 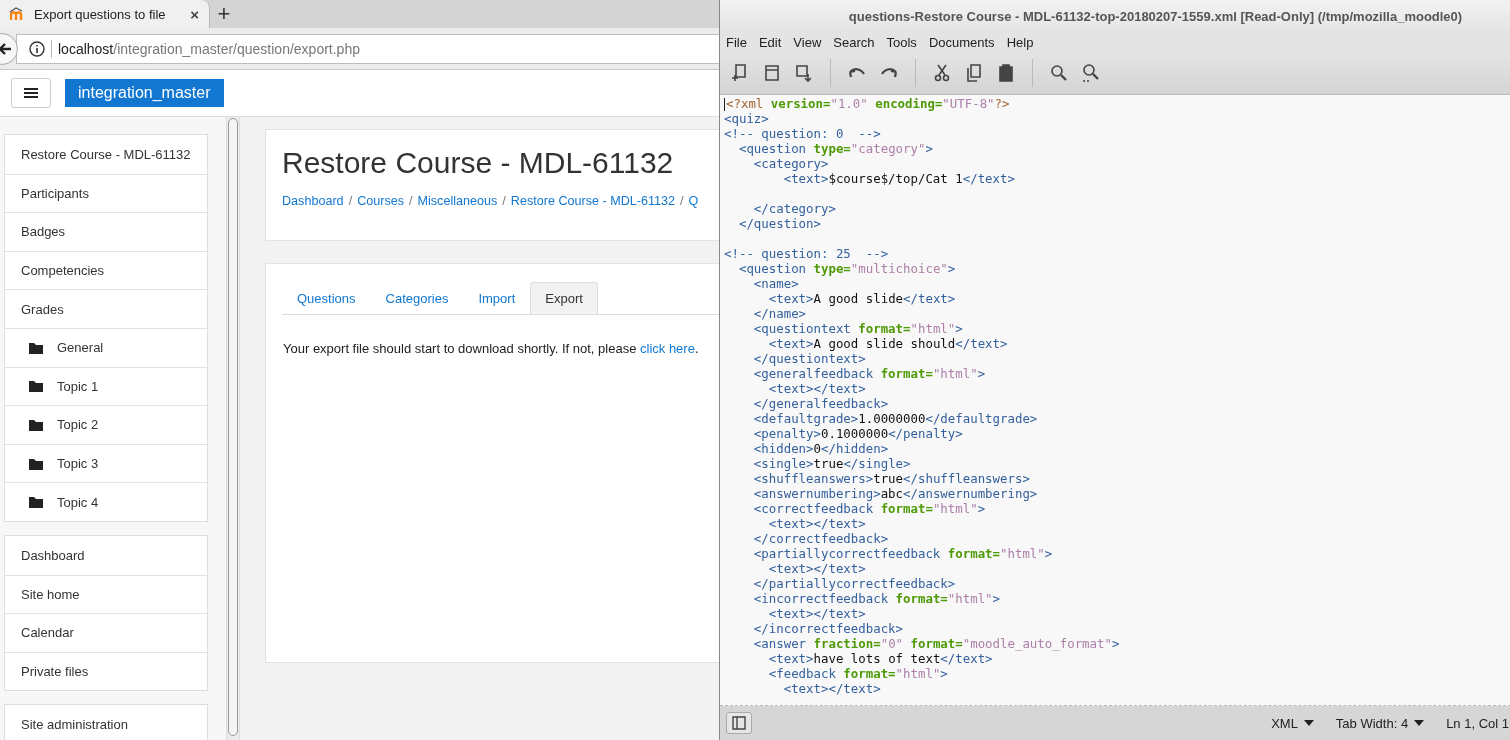 I want to click on side-panel-button, so click(x=739, y=723).